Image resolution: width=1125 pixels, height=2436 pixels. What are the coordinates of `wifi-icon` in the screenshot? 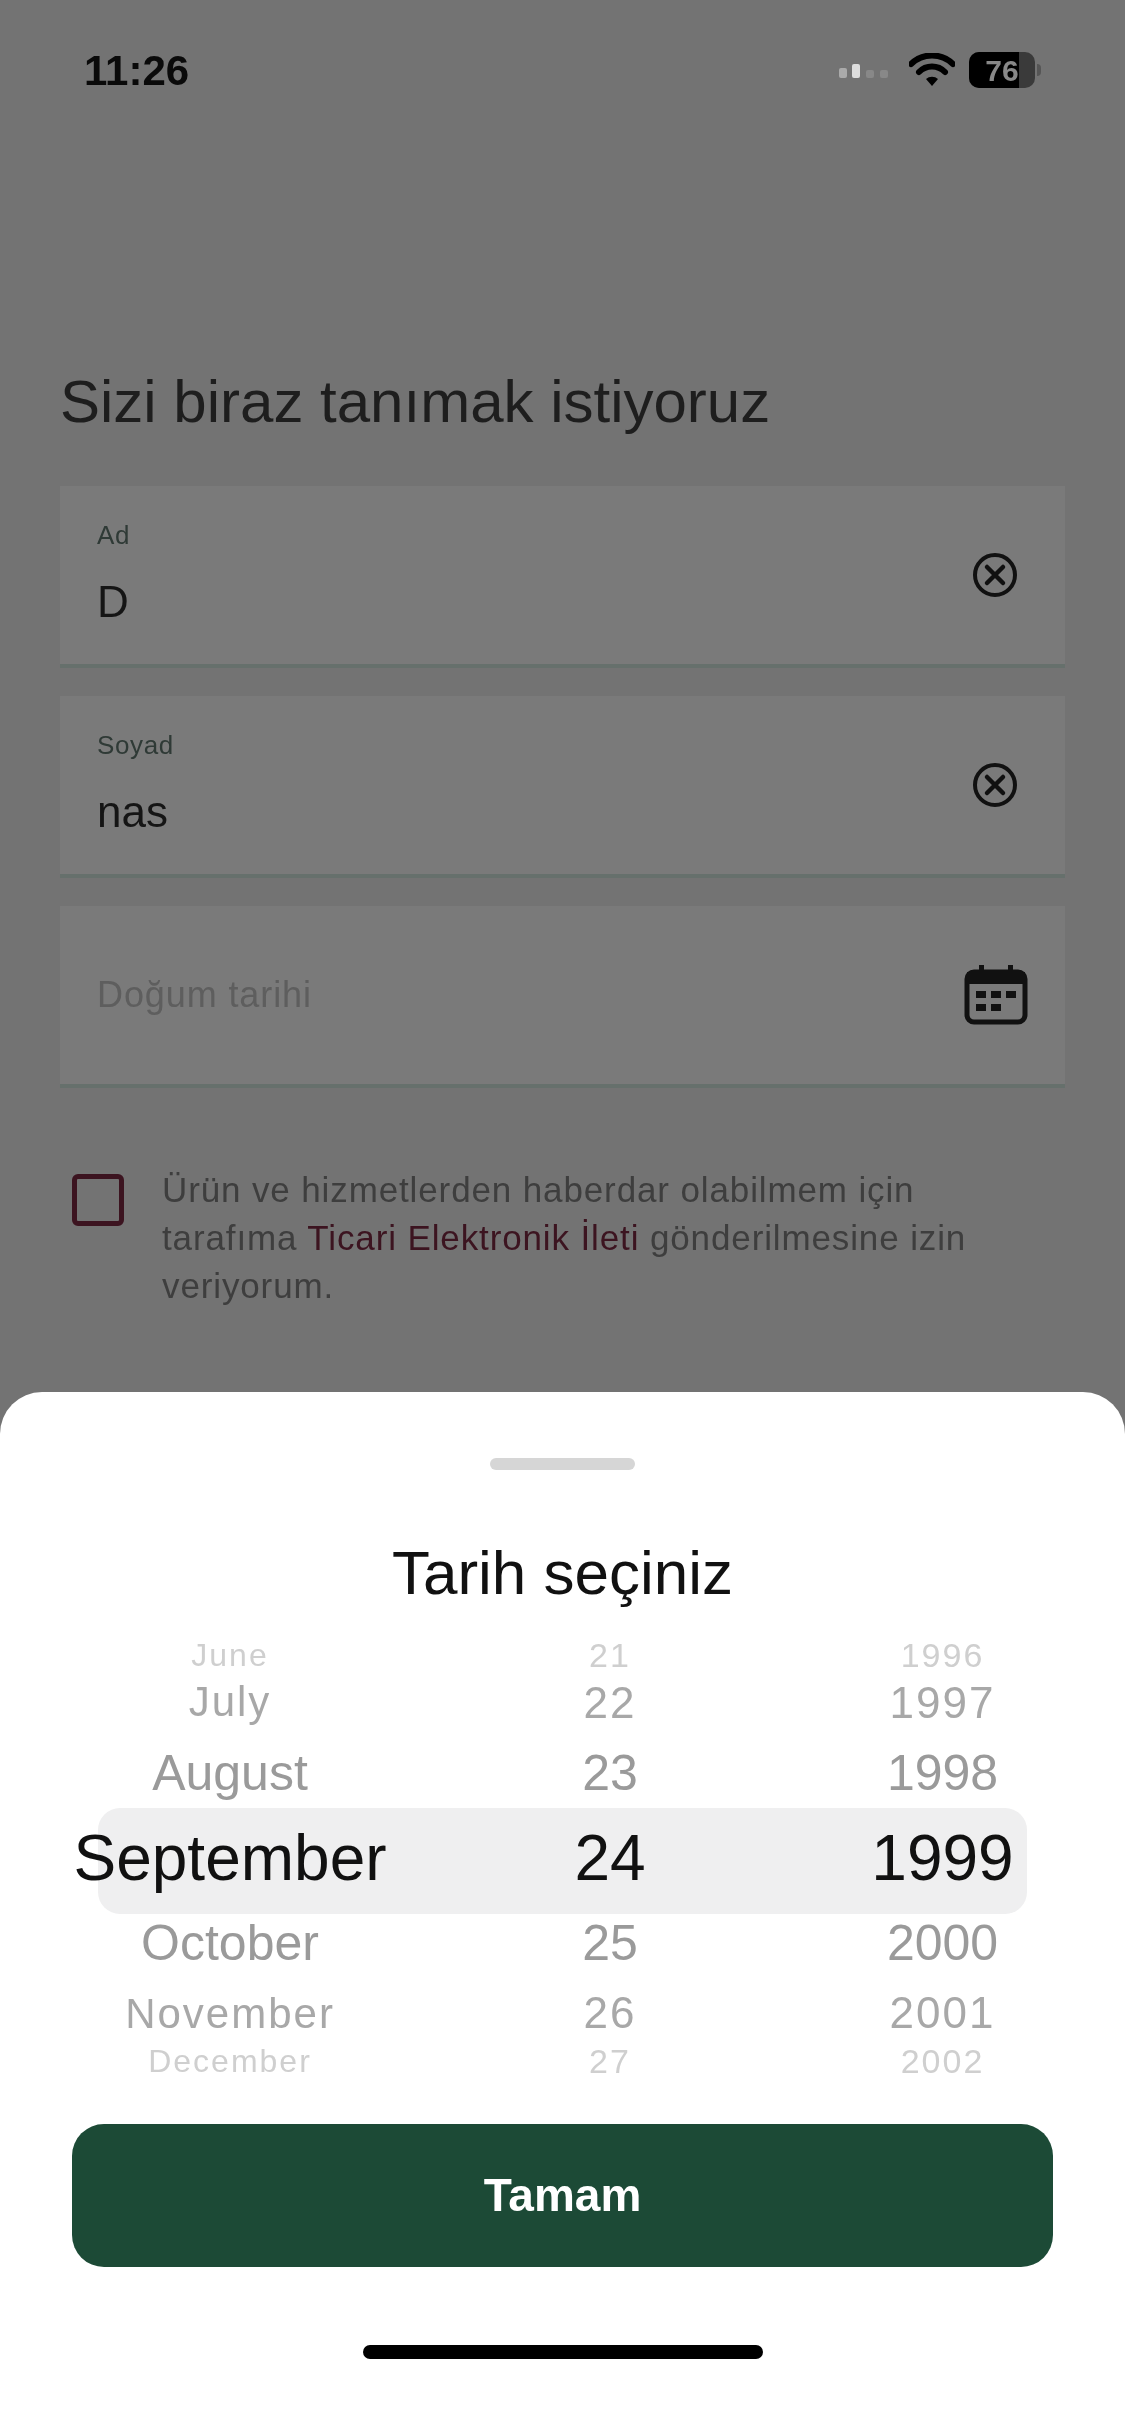 It's located at (932, 70).